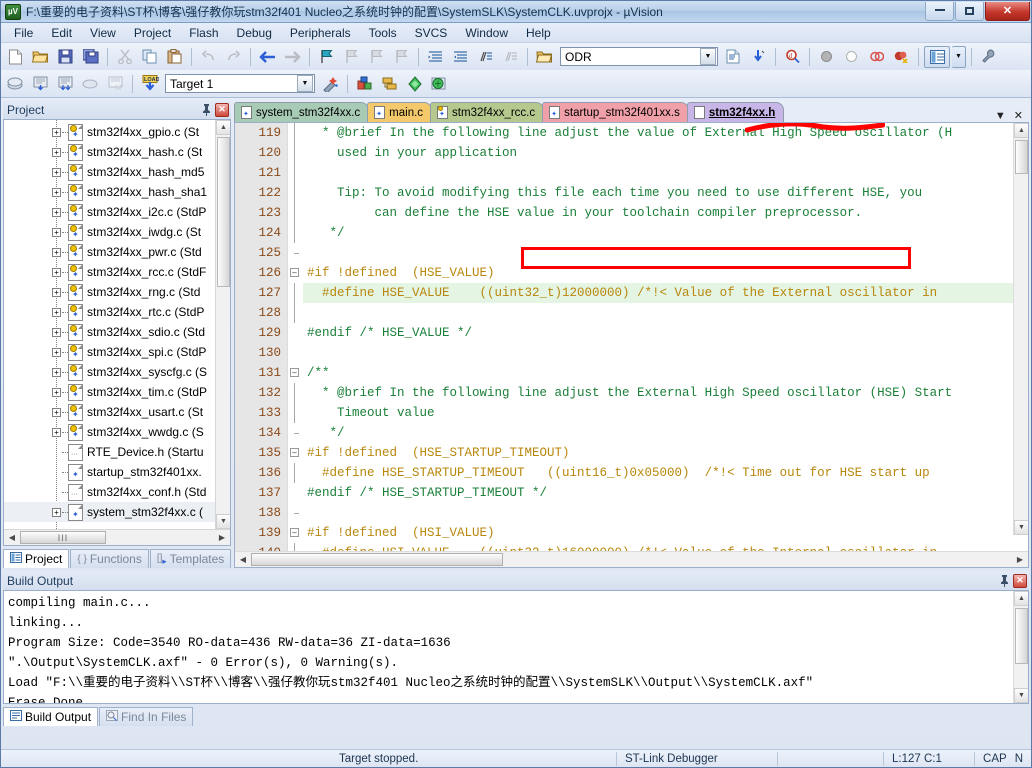 The image size is (1032, 768). I want to click on breakpoint-toggle-button, so click(826, 57).